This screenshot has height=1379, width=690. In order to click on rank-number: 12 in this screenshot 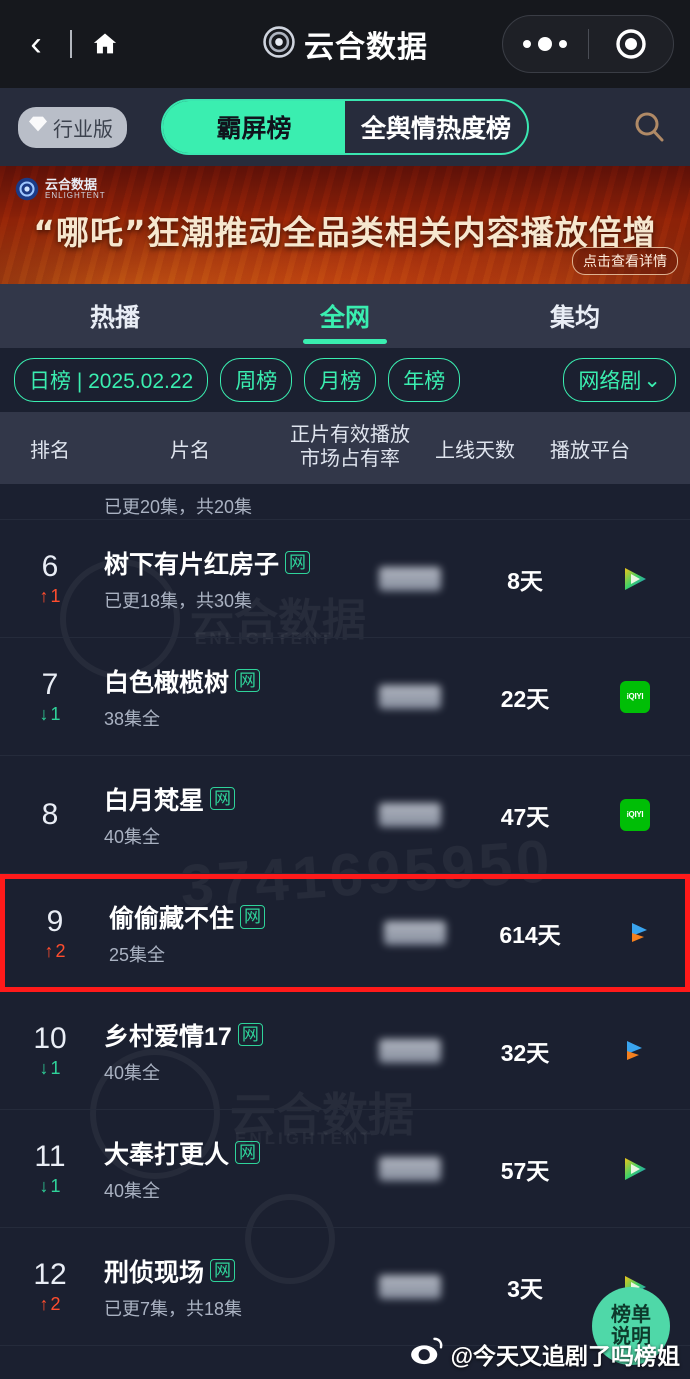, I will do `click(50, 1274)`.